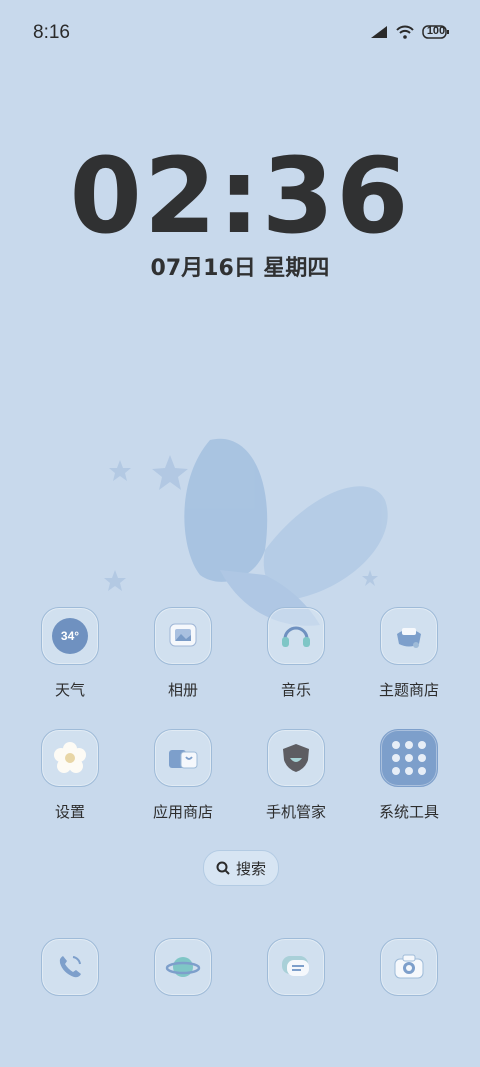  Describe the element at coordinates (69, 690) in the screenshot. I see `app-label: 天气` at that location.